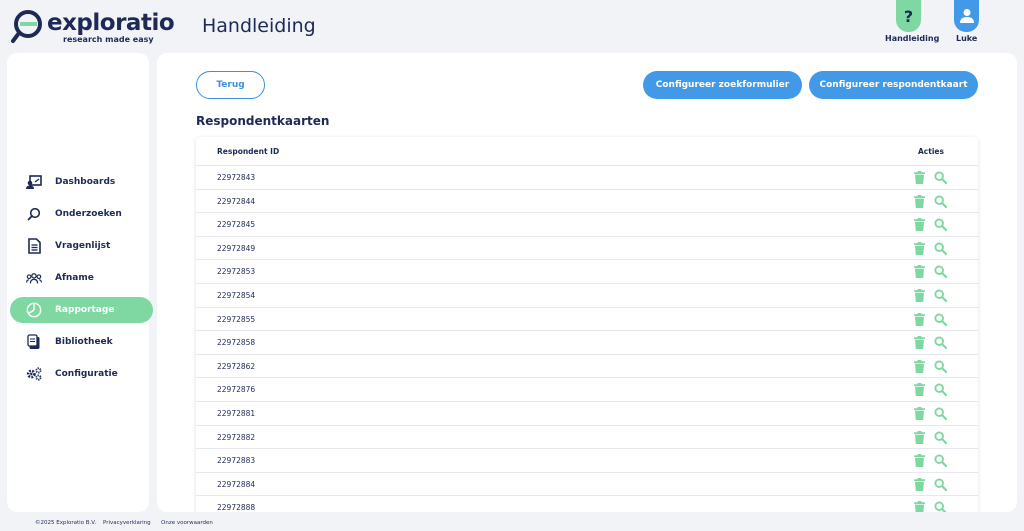 This screenshot has width=1024, height=531. What do you see at coordinates (248, 151) in the screenshot?
I see `column-header-respondent-id: Respondent ID` at bounding box center [248, 151].